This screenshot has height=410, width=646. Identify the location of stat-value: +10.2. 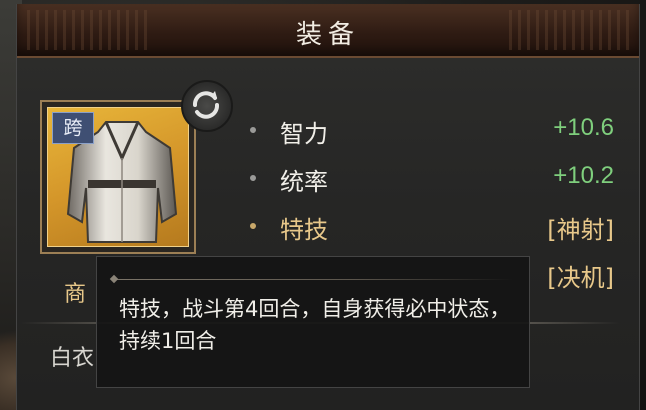
(583, 175).